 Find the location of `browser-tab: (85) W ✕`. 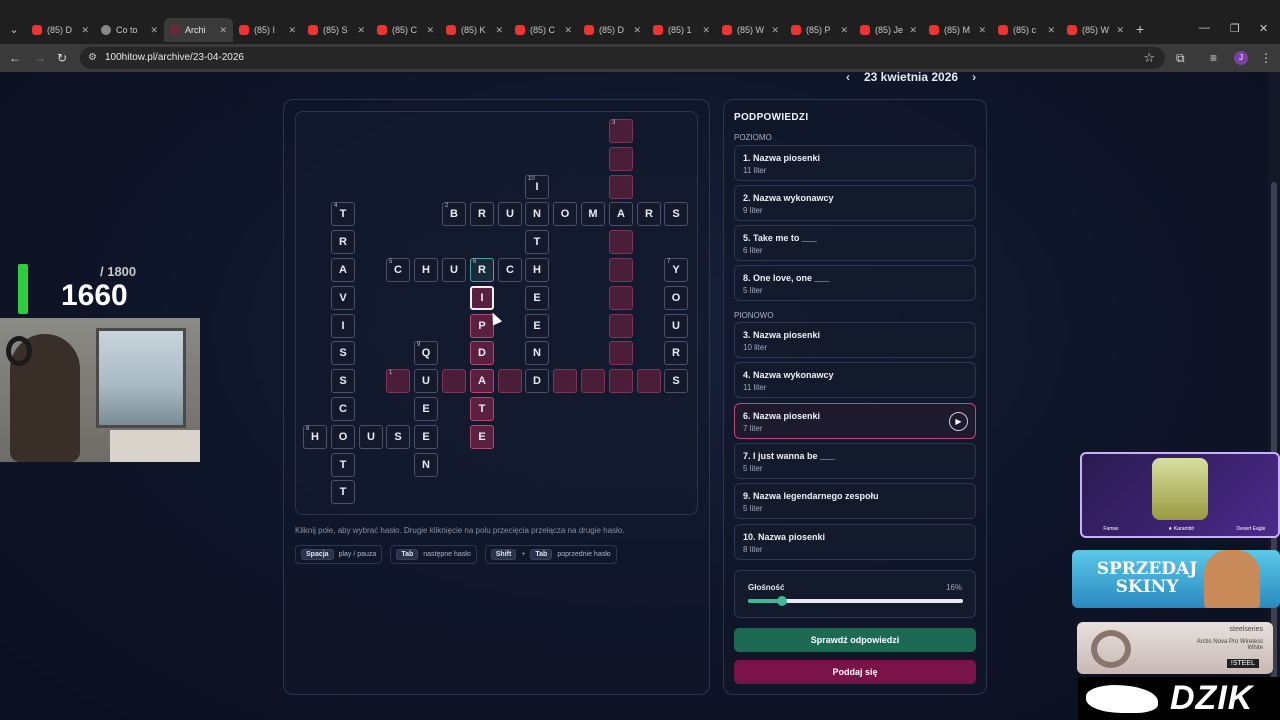

browser-tab: (85) W ✕ is located at coordinates (750, 30).